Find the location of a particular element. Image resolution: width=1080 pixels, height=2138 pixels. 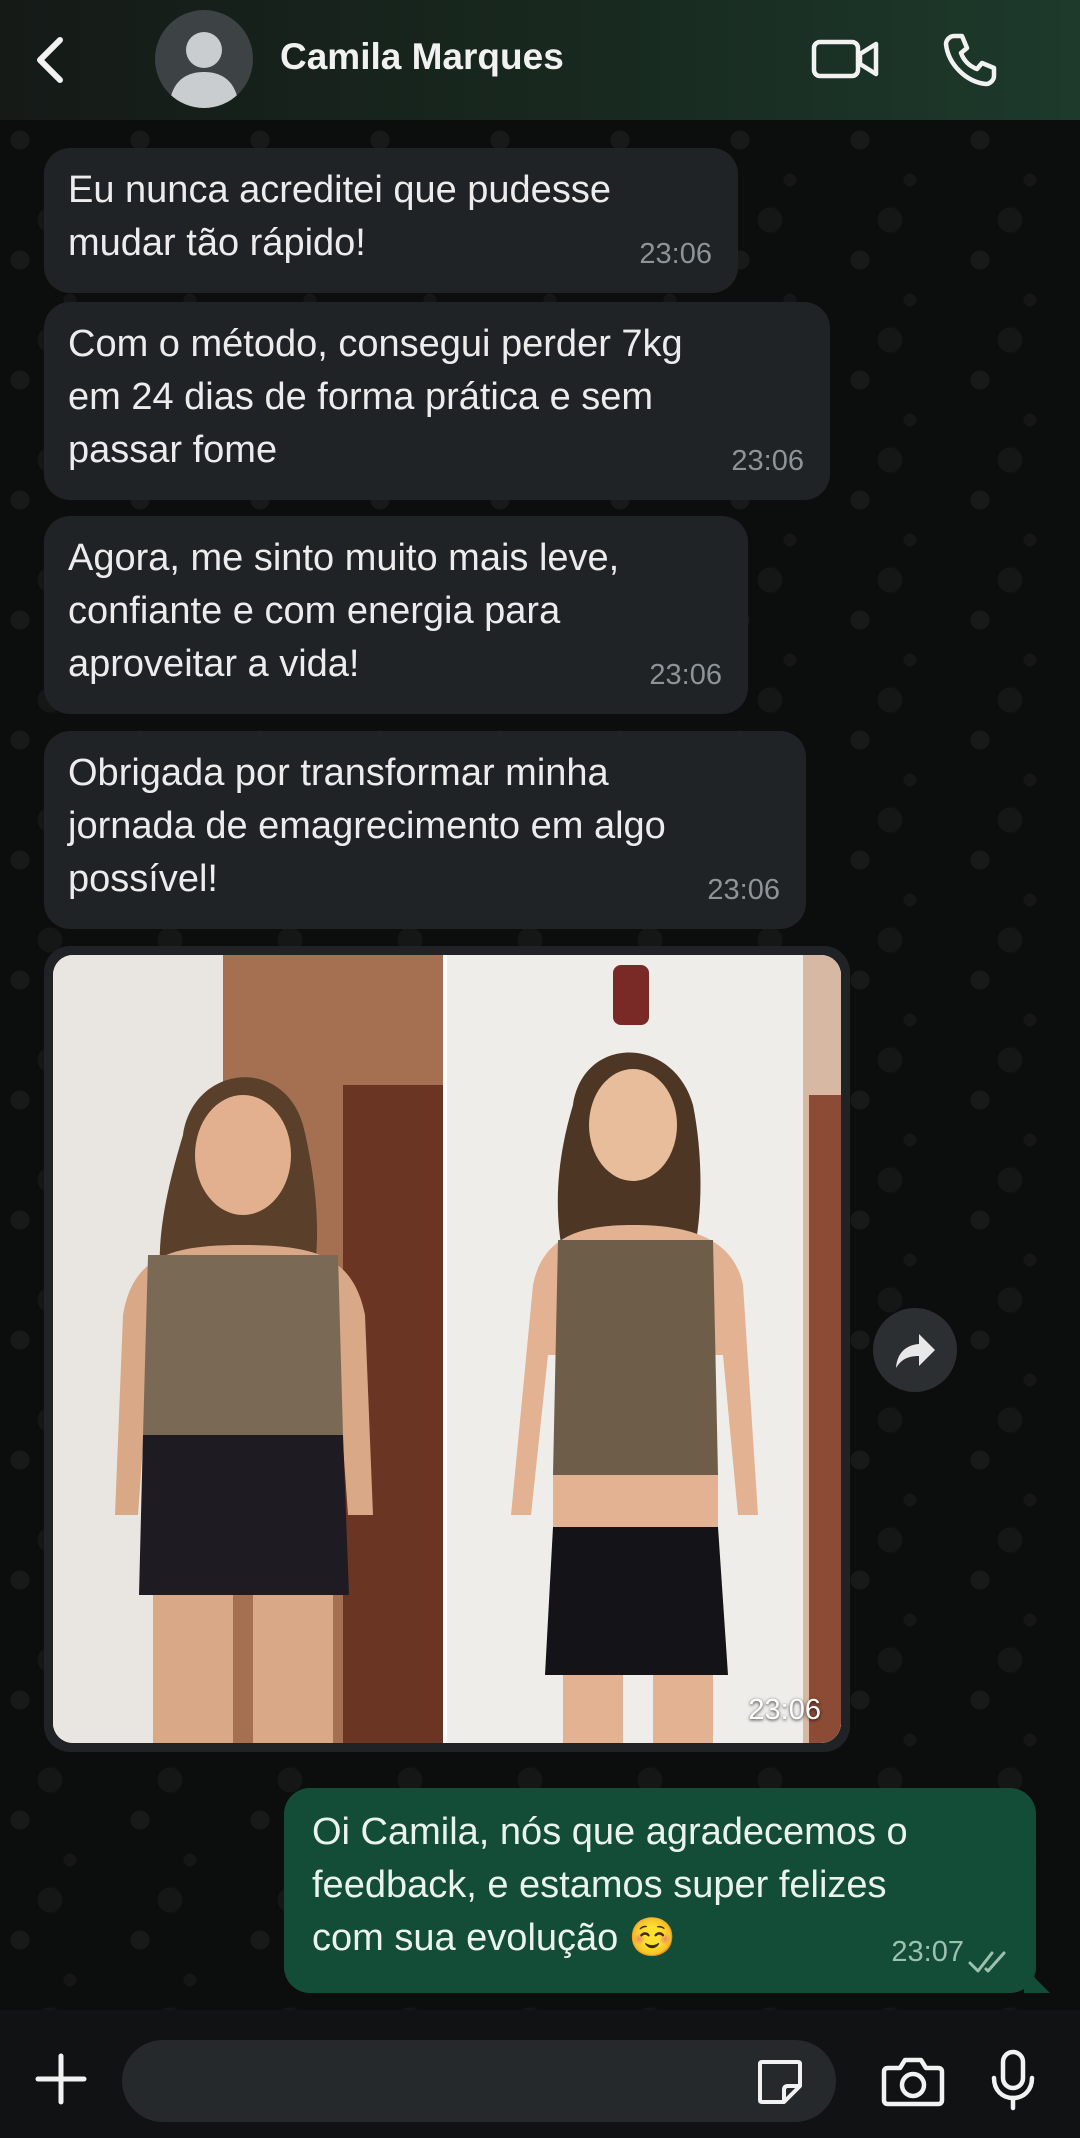

plus-icon is located at coordinates (61, 2079).